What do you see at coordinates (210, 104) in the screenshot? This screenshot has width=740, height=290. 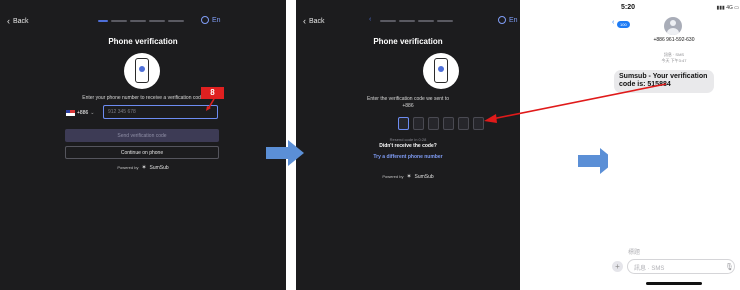 I see `pointer-arrow-icon` at bounding box center [210, 104].